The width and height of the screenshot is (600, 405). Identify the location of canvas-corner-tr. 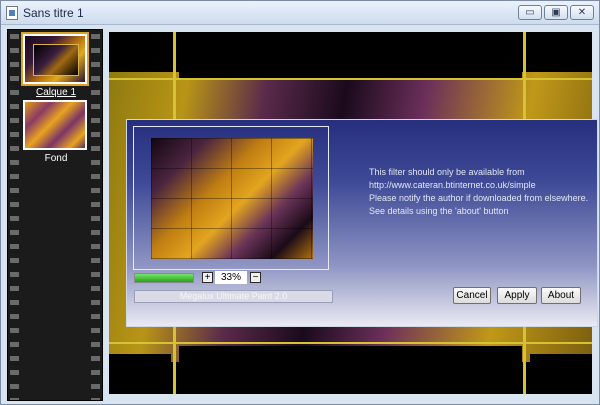
(561, 52).